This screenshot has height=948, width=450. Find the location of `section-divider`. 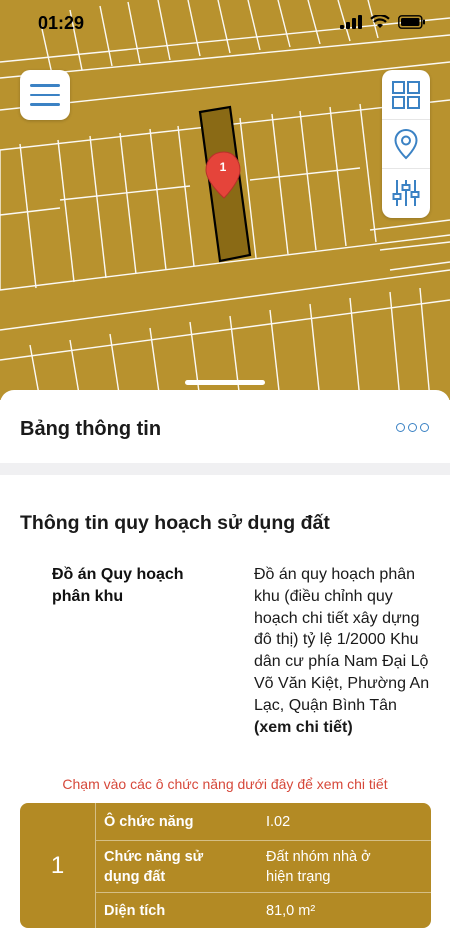

section-divider is located at coordinates (225, 469).